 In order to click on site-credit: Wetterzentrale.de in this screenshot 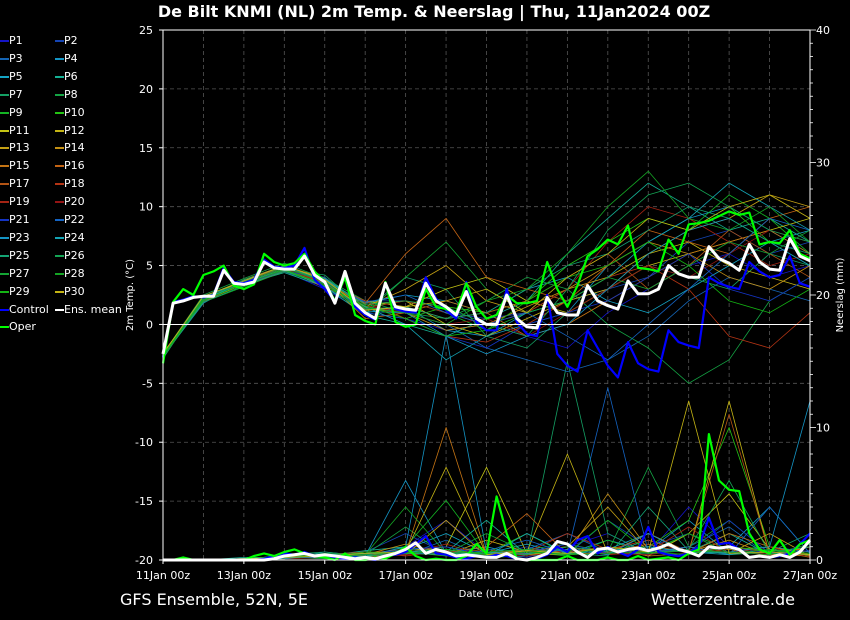, I will do `click(722, 599)`.